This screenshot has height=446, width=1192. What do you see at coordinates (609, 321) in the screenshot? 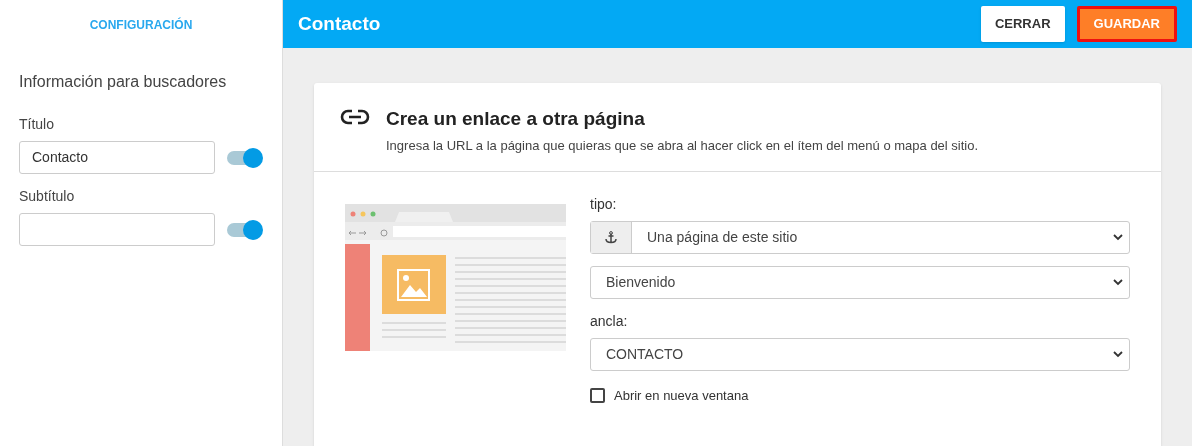
I see `field-label: ancla:` at bounding box center [609, 321].